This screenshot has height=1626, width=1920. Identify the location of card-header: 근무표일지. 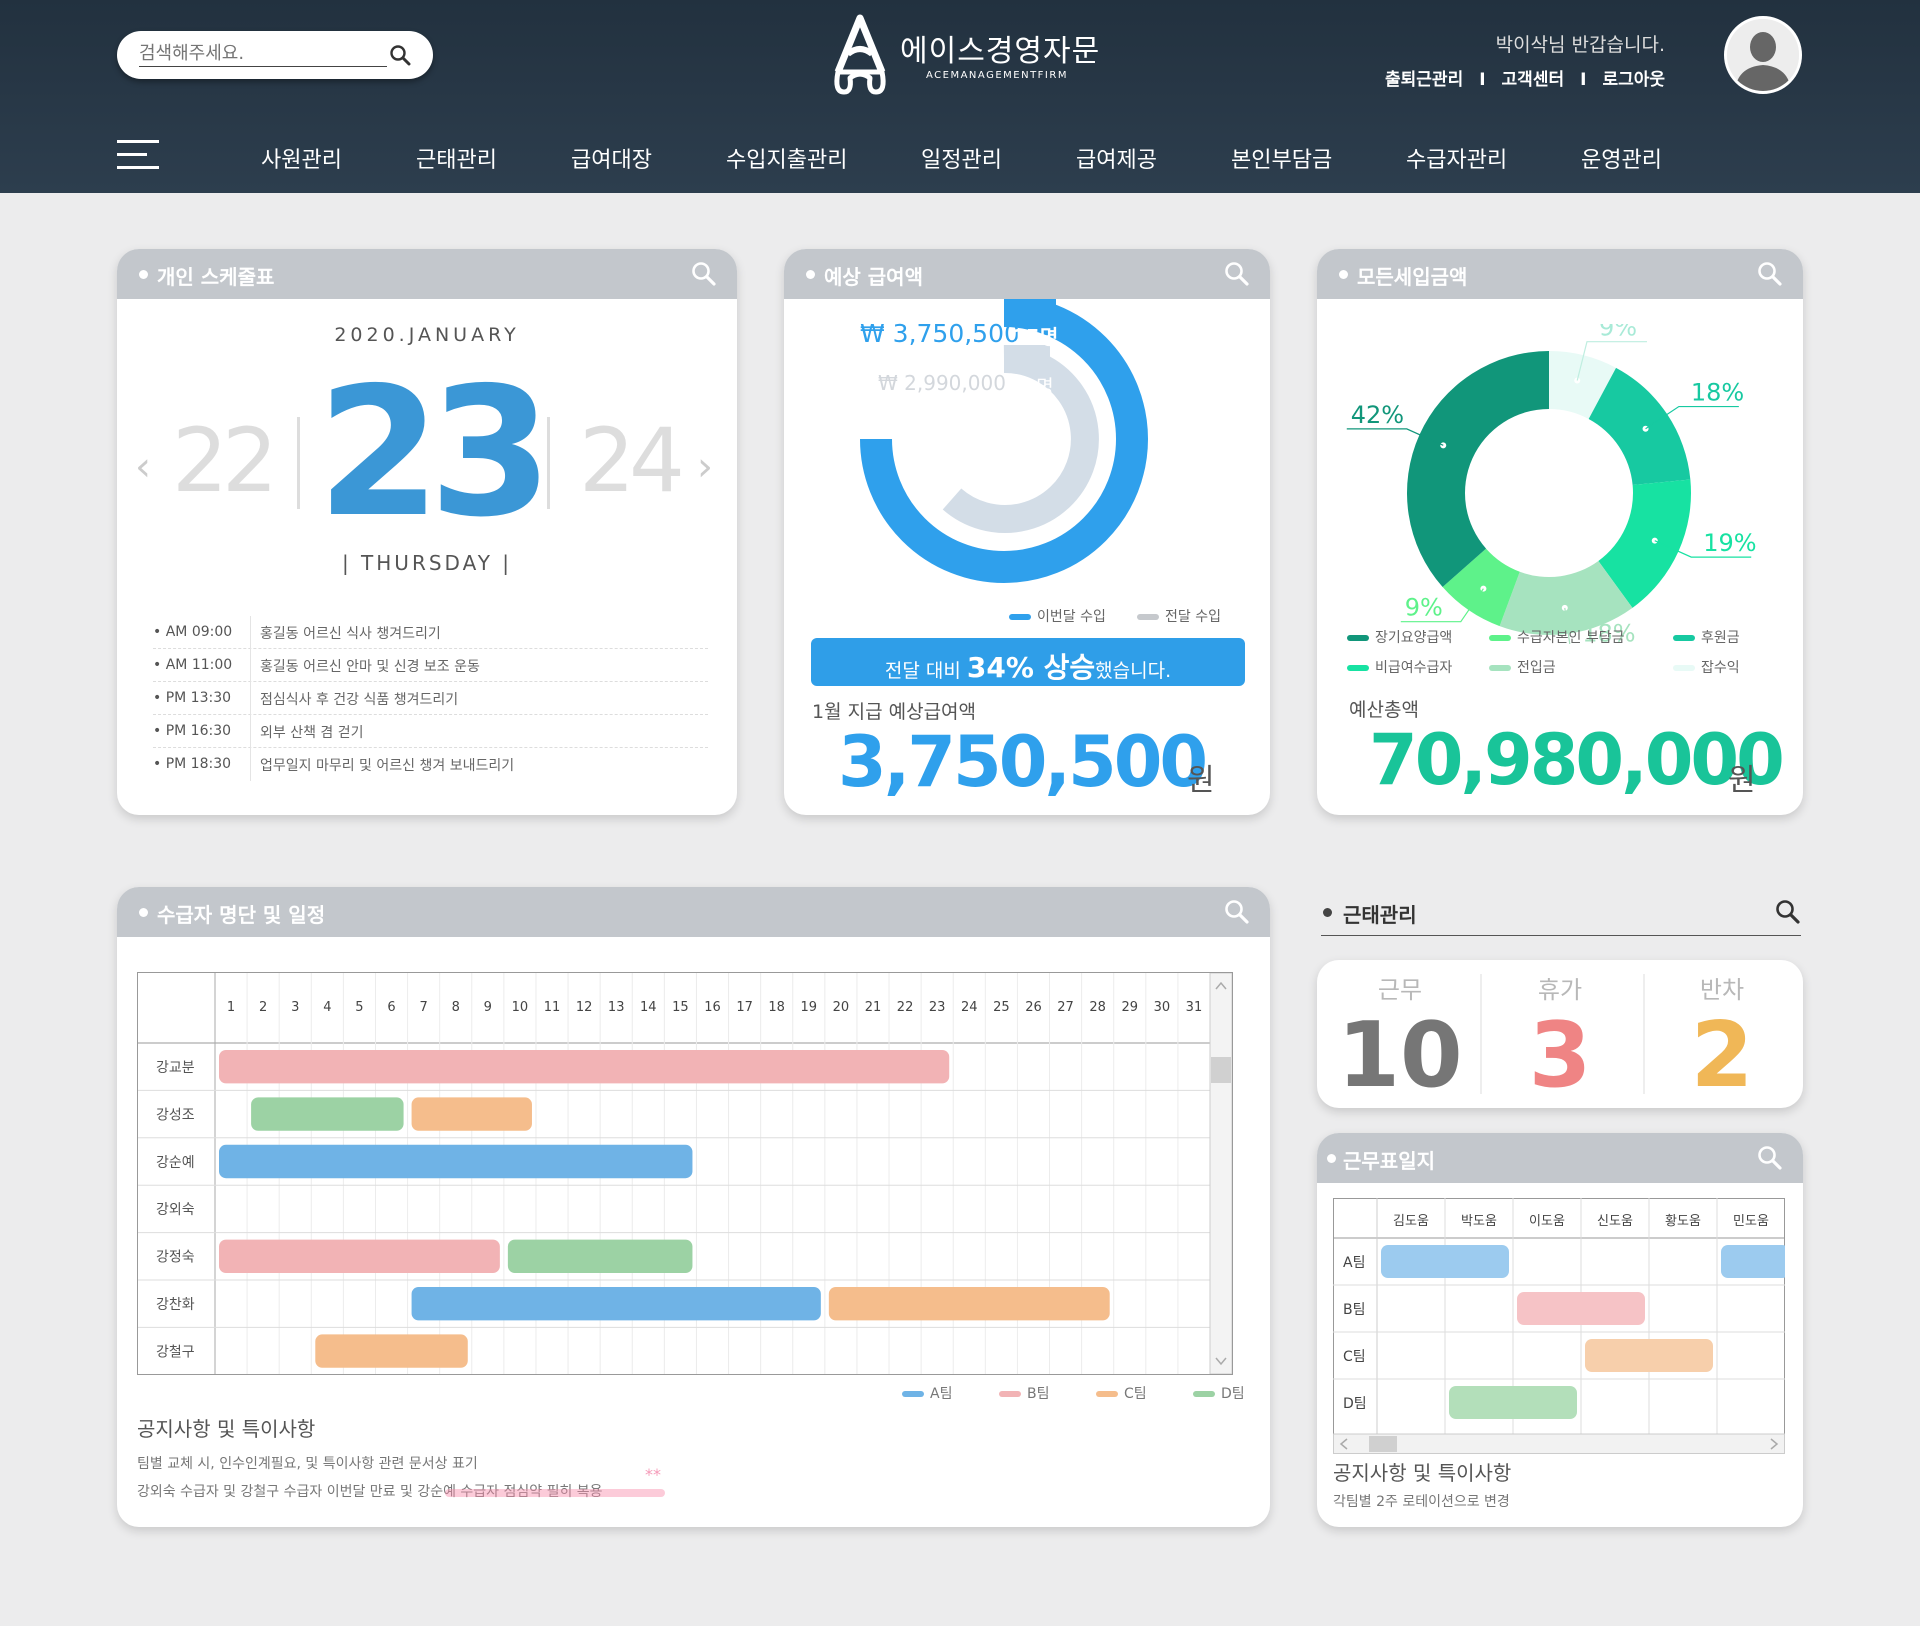
(1560, 1158).